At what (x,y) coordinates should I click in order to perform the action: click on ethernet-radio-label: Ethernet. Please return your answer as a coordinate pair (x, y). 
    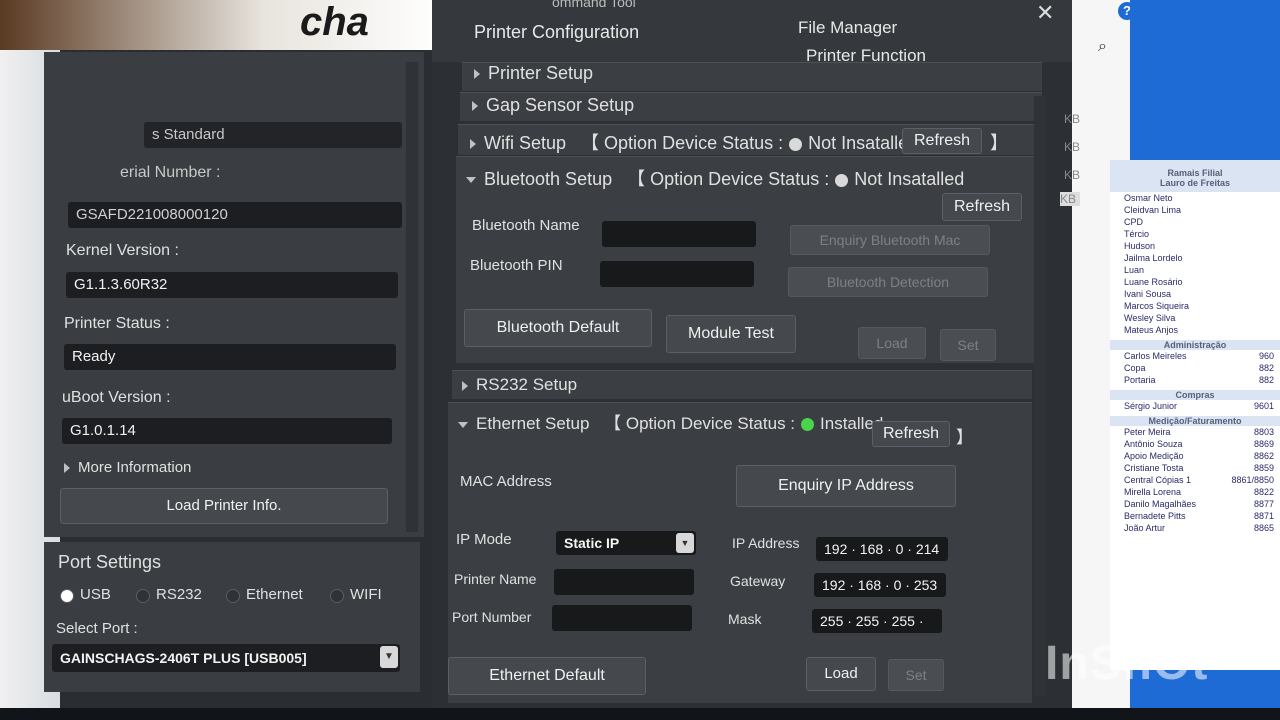
    Looking at the image, I should click on (274, 594).